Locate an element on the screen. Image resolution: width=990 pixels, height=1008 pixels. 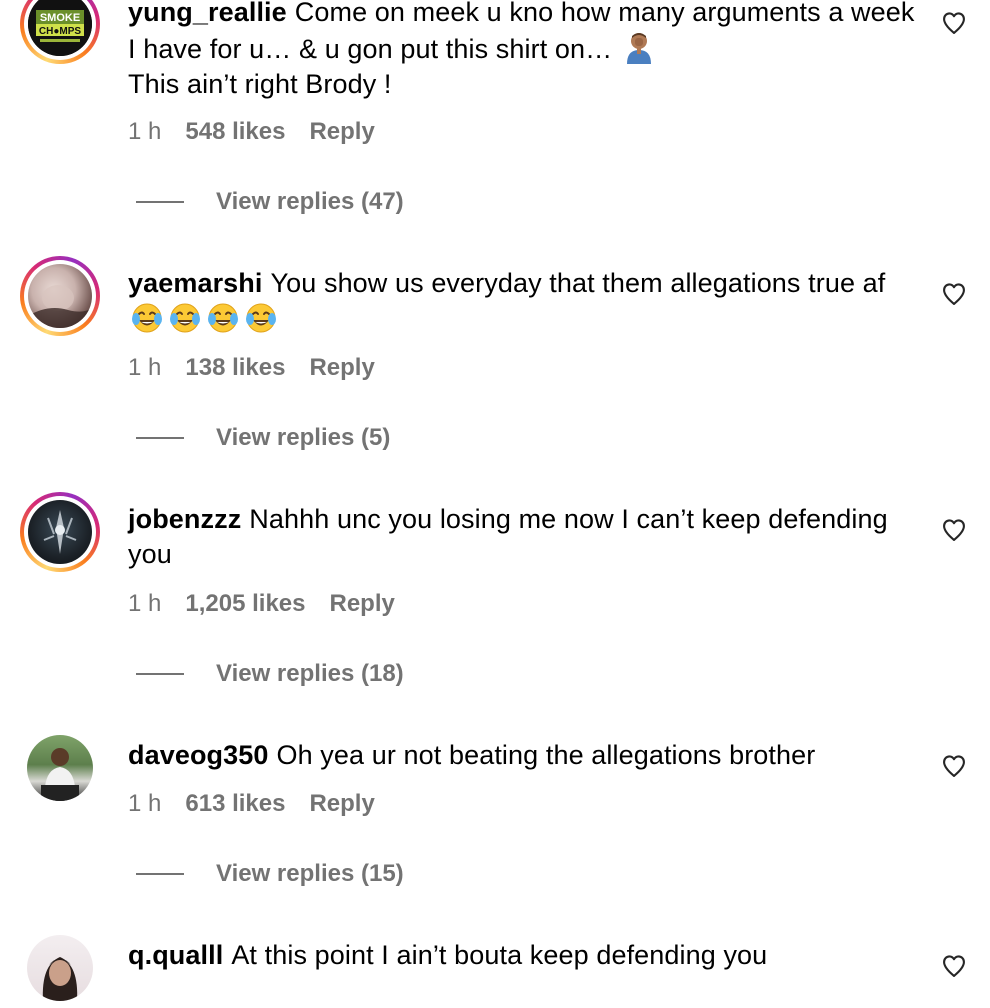
comment-meta: 1 h 613 likes Reply is located at coordinates (251, 804).